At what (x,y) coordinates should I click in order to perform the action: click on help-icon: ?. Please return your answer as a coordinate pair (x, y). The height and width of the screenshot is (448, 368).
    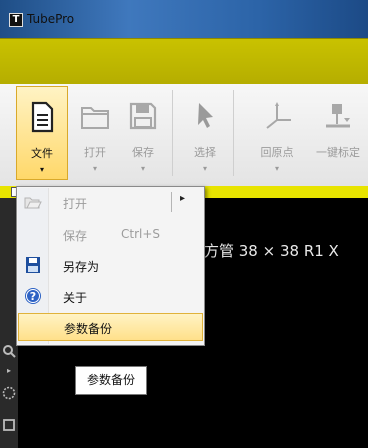
    Looking at the image, I should click on (33, 296).